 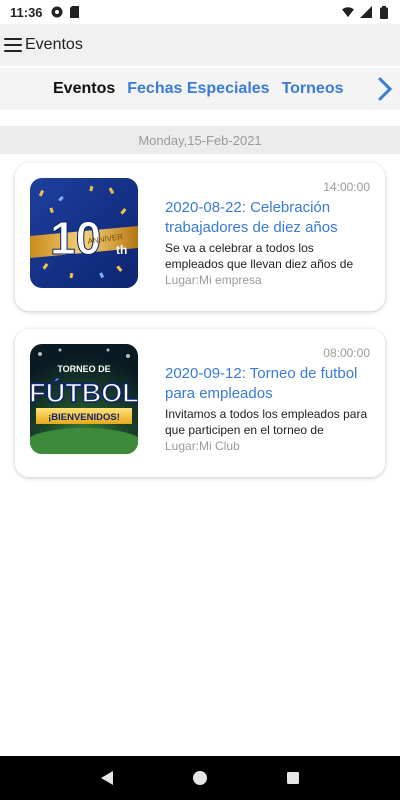 What do you see at coordinates (213, 280) in the screenshot?
I see `event-place: Lugar:Mi empresa` at bounding box center [213, 280].